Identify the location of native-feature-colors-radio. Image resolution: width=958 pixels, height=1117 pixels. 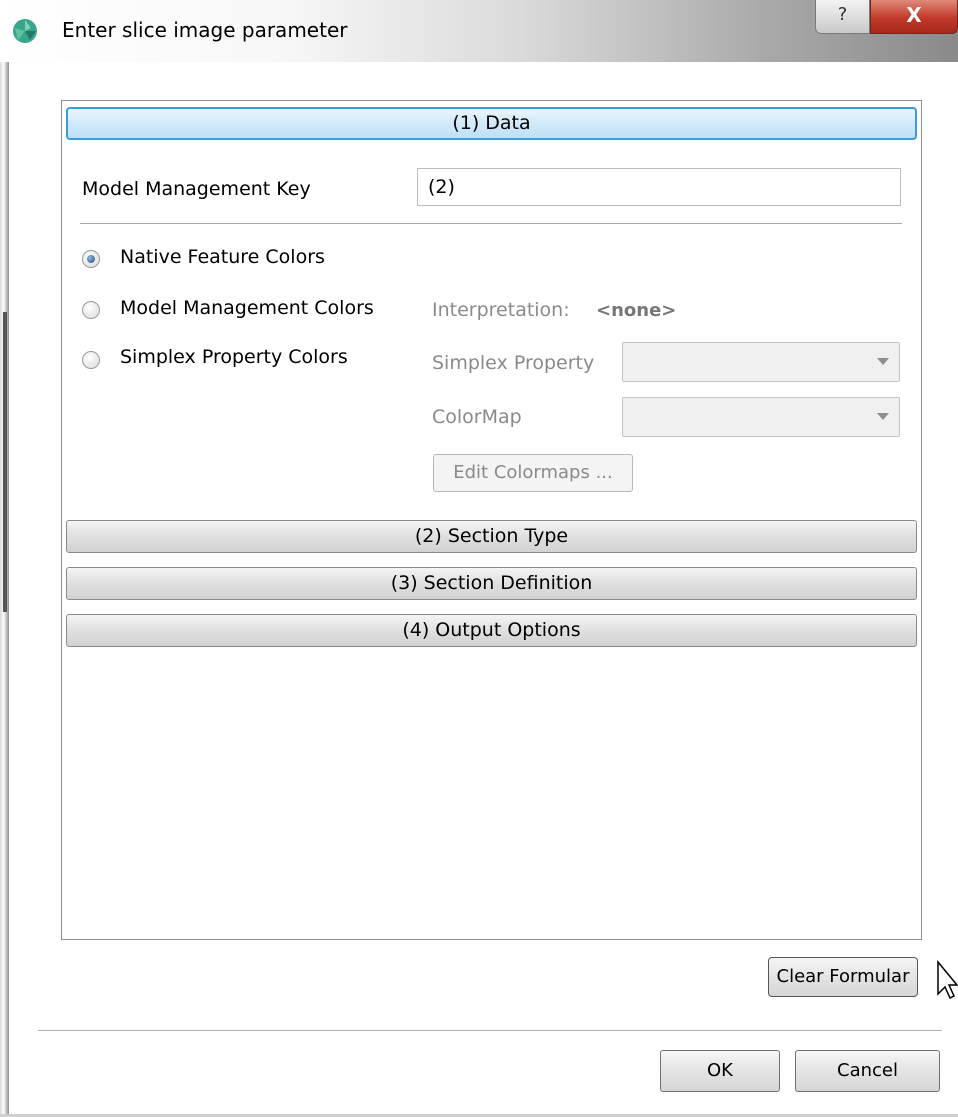
(91, 259).